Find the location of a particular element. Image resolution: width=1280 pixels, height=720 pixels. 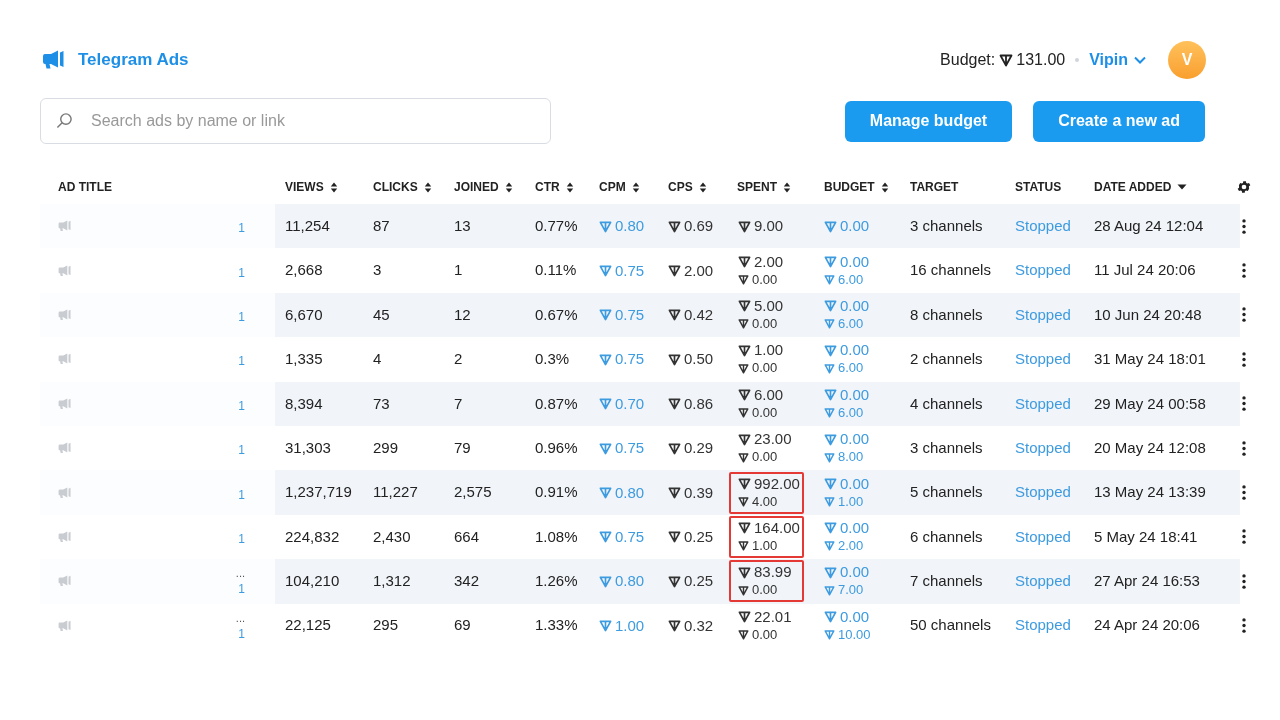

views-cell-text: 104,210 is located at coordinates (312, 581).